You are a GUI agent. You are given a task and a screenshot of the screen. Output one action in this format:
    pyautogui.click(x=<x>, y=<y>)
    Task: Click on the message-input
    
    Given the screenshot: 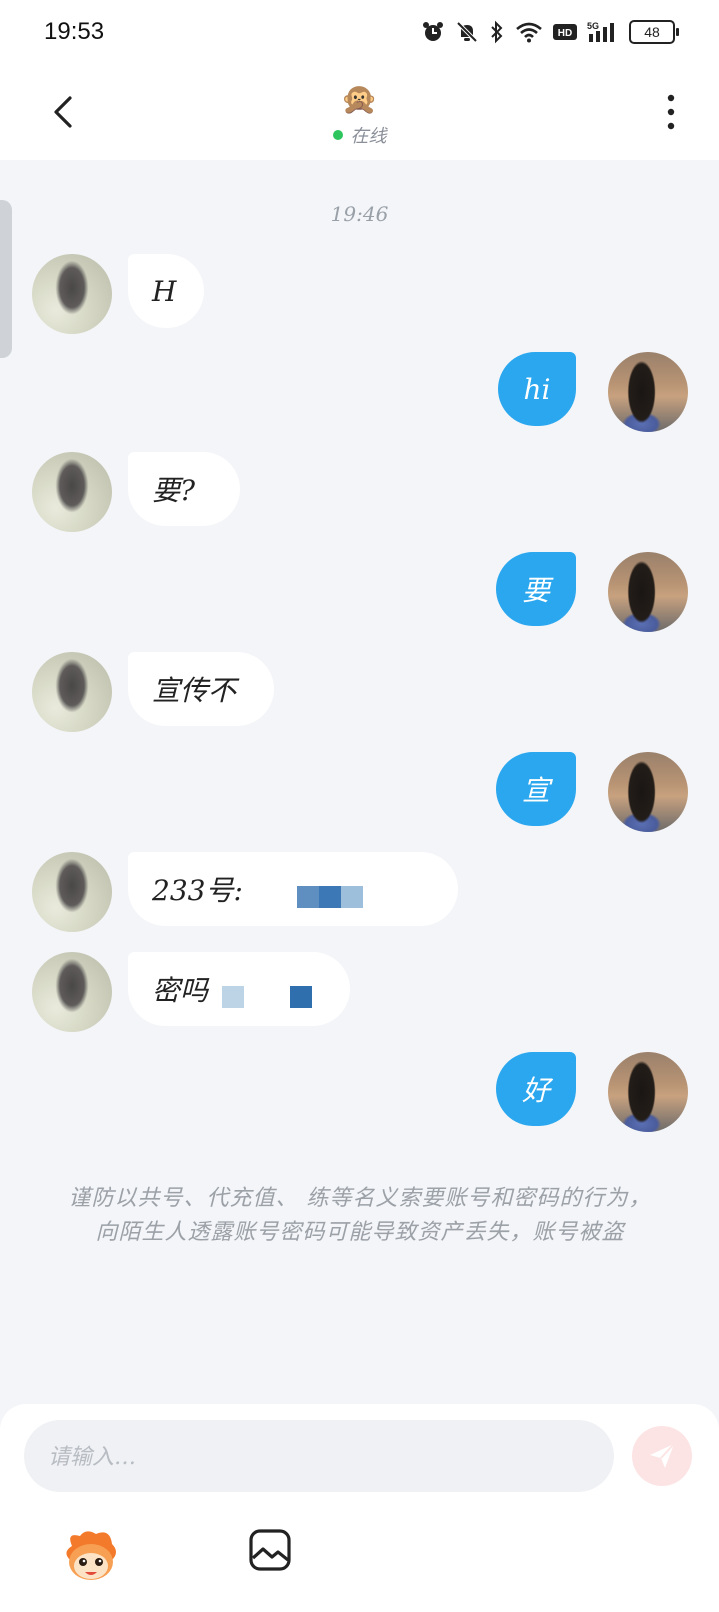 What is the action you would take?
    pyautogui.click(x=318, y=1457)
    